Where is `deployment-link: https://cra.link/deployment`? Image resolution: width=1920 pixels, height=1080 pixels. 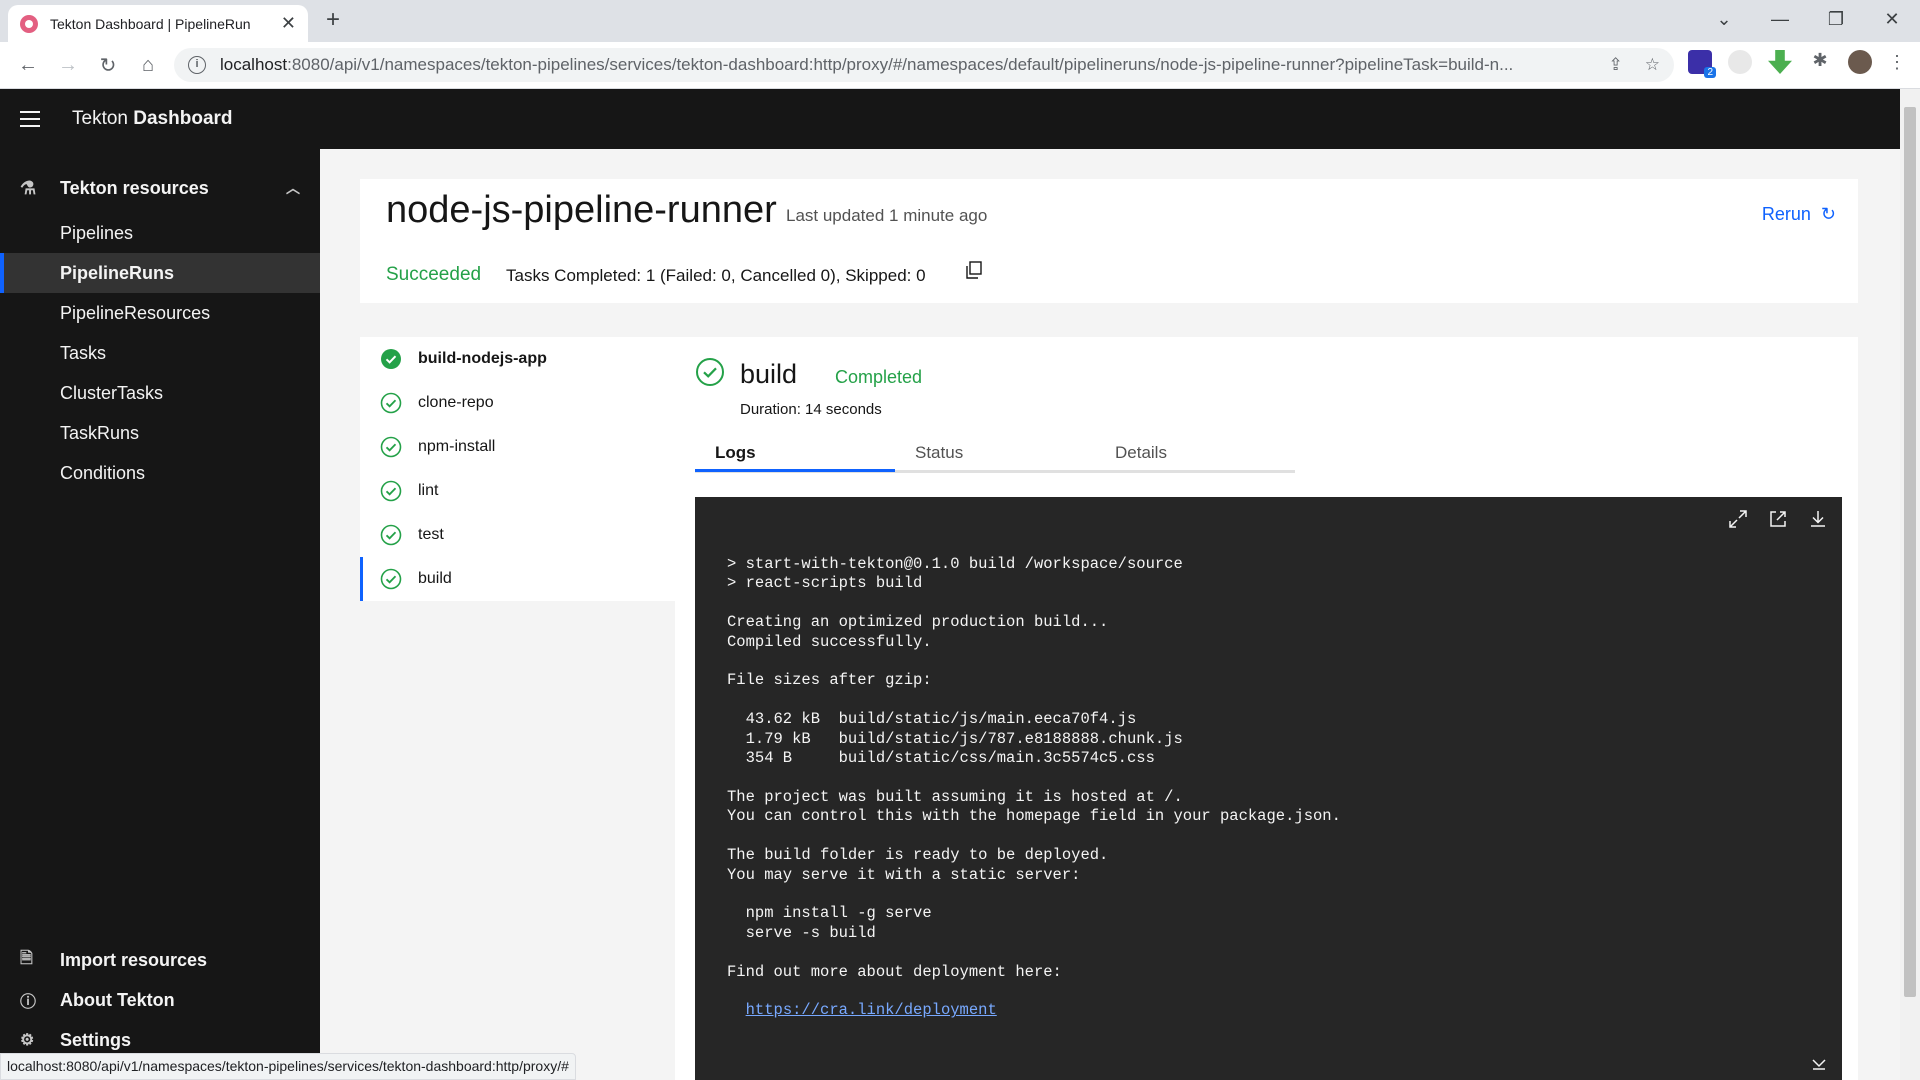 deployment-link: https://cra.link/deployment is located at coordinates (871, 1010).